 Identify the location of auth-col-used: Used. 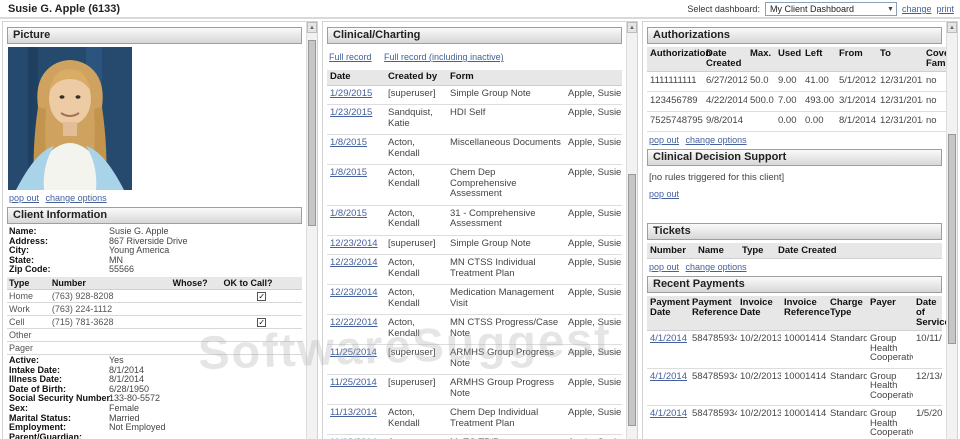
(788, 59).